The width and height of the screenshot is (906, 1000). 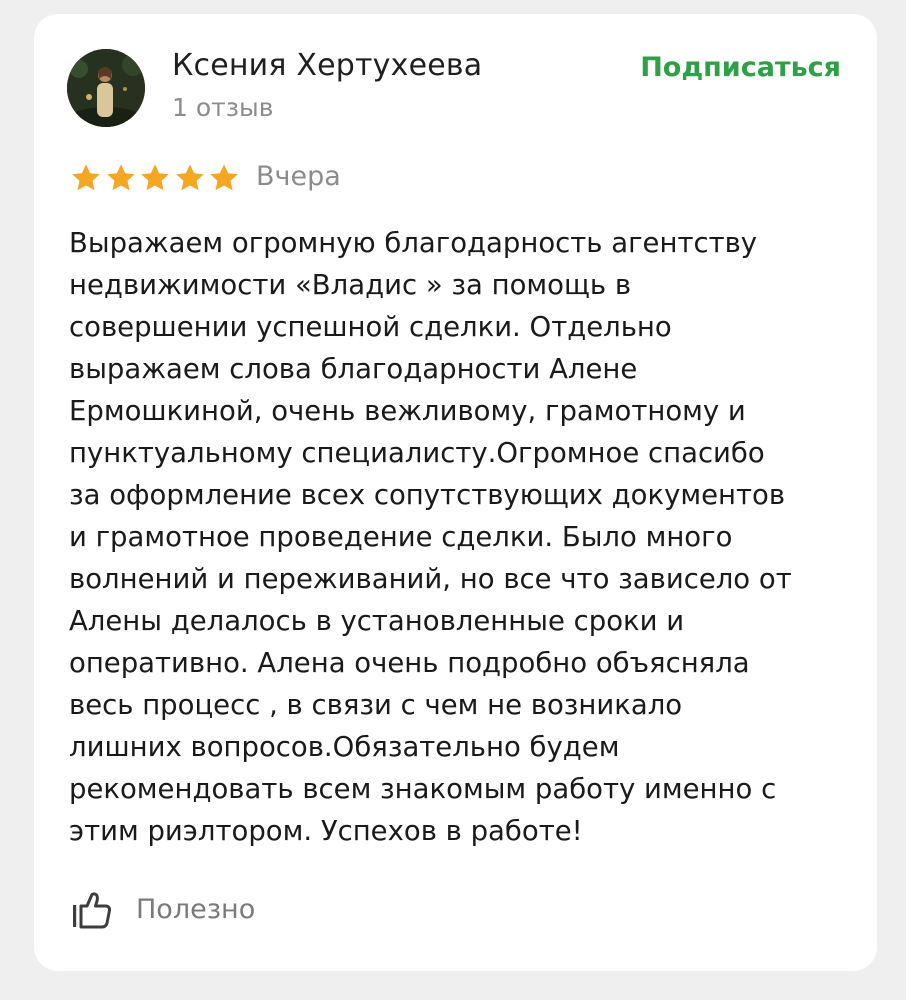 I want to click on review-text-line: лишних вопросов.Обязательно будем, so click(x=344, y=747).